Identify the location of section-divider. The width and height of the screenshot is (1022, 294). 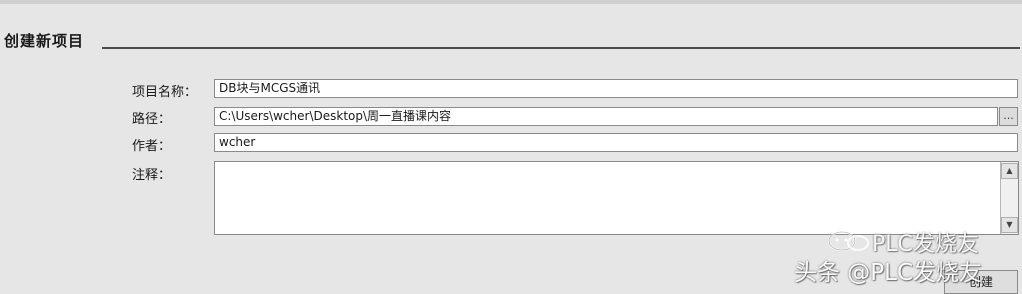
(561, 48).